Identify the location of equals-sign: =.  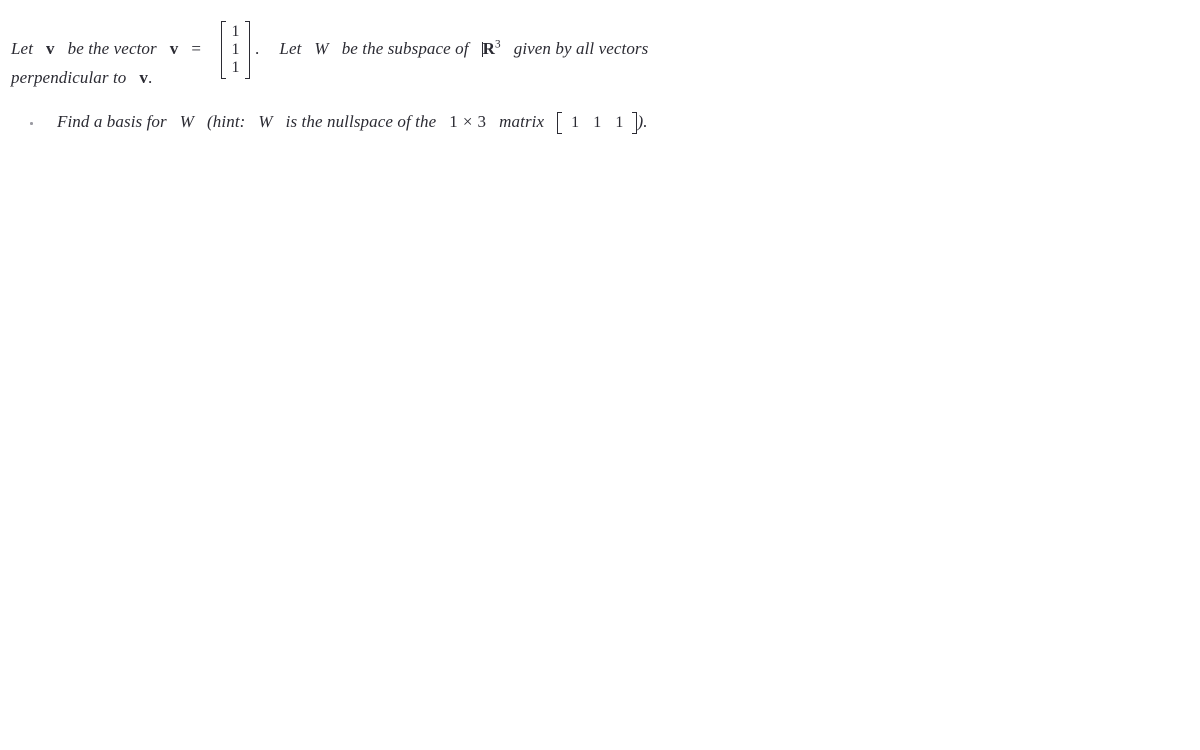
(196, 49).